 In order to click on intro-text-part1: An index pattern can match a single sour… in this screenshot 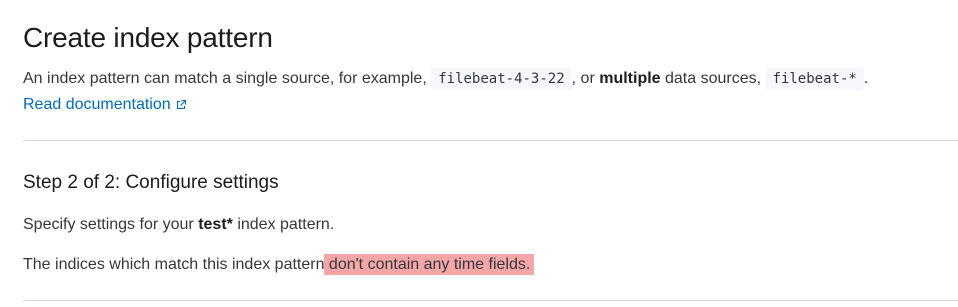, I will do `click(227, 78)`.